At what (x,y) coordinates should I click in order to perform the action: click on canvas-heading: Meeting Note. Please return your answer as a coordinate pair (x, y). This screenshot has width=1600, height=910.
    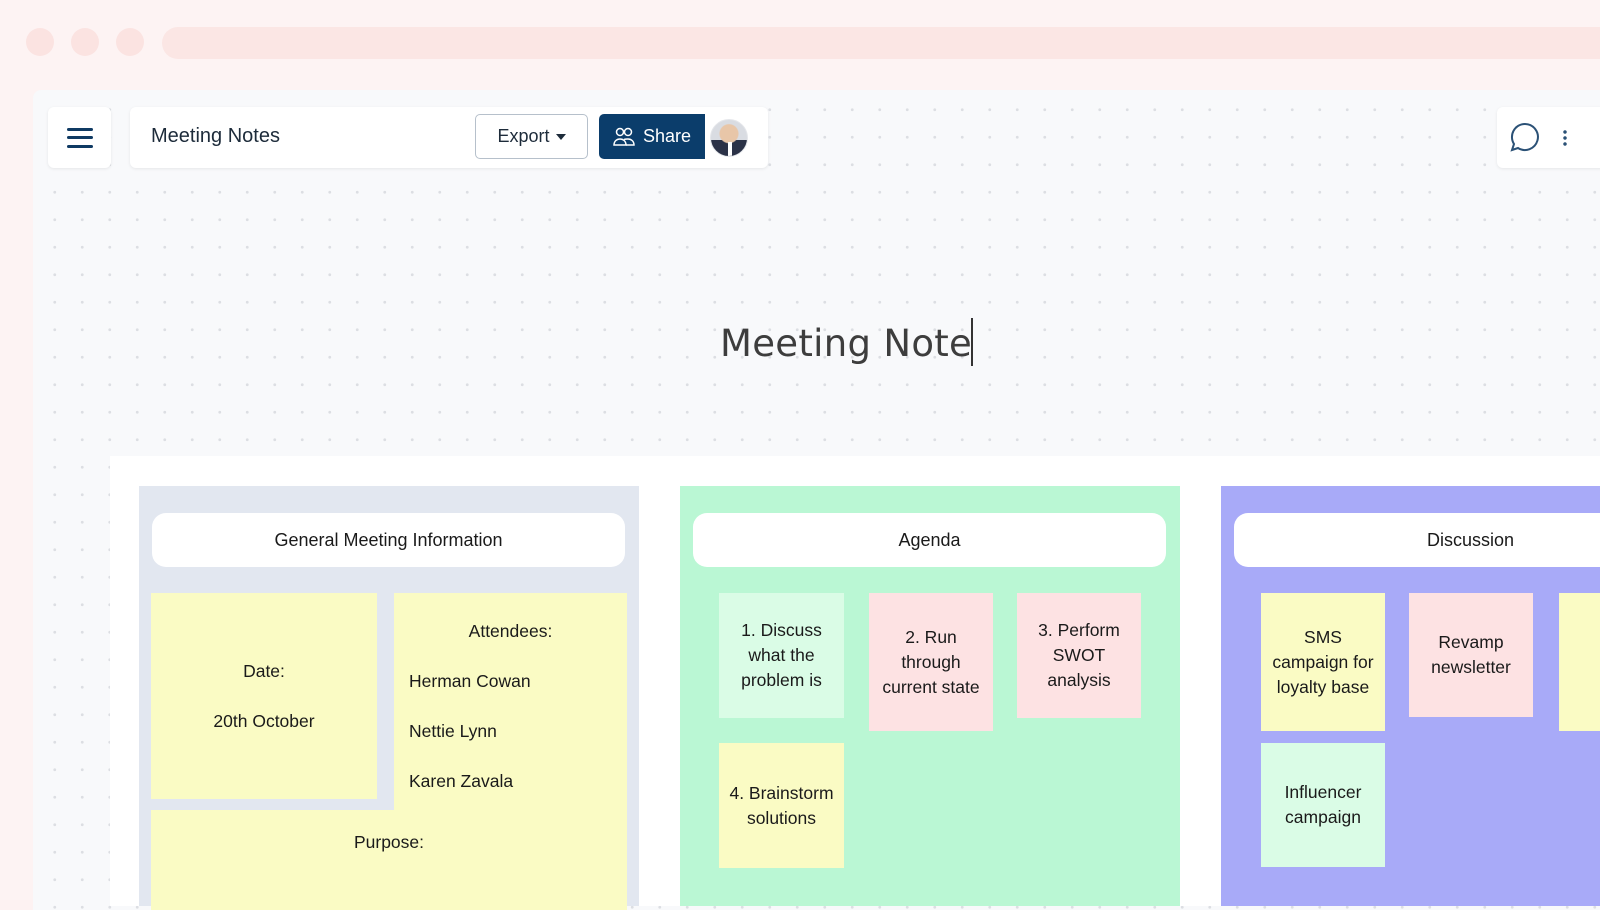
    Looking at the image, I should click on (847, 342).